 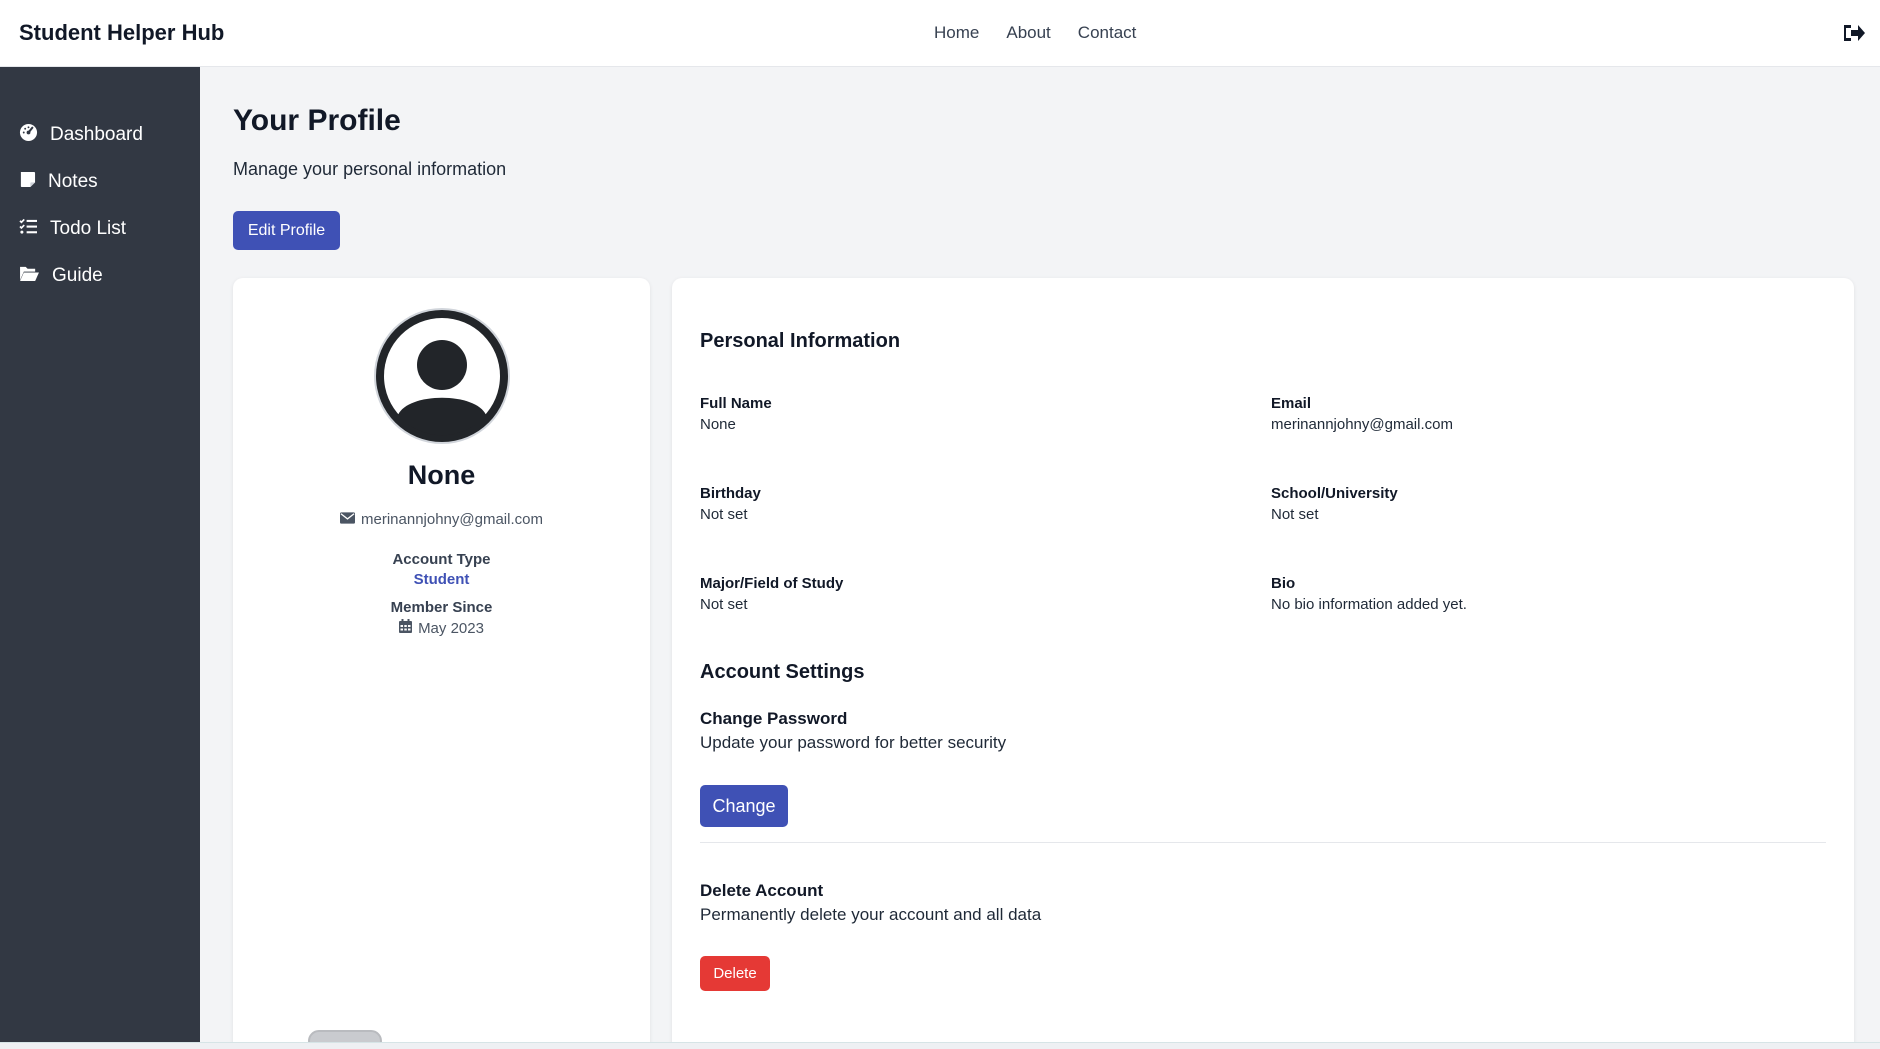 What do you see at coordinates (774, 718) in the screenshot?
I see `change-password-title: Change Password` at bounding box center [774, 718].